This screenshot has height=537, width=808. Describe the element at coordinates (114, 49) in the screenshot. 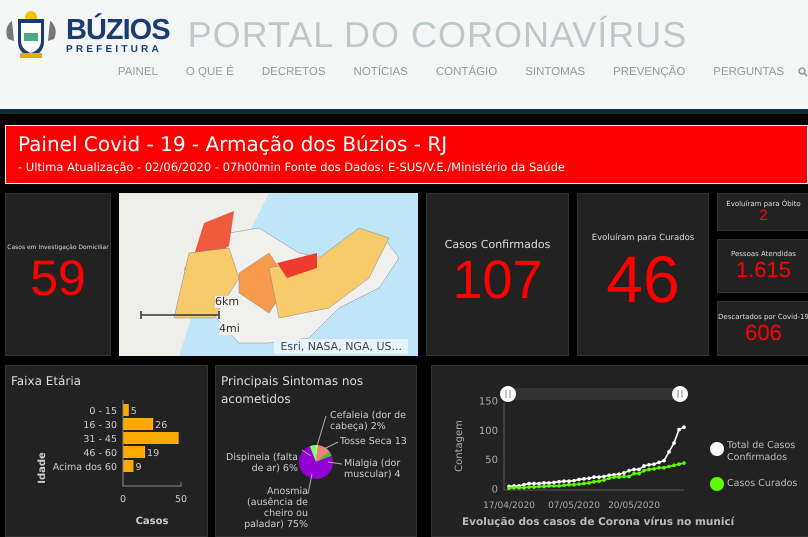

I see `logo-subtitle: PREFEITURA` at that location.